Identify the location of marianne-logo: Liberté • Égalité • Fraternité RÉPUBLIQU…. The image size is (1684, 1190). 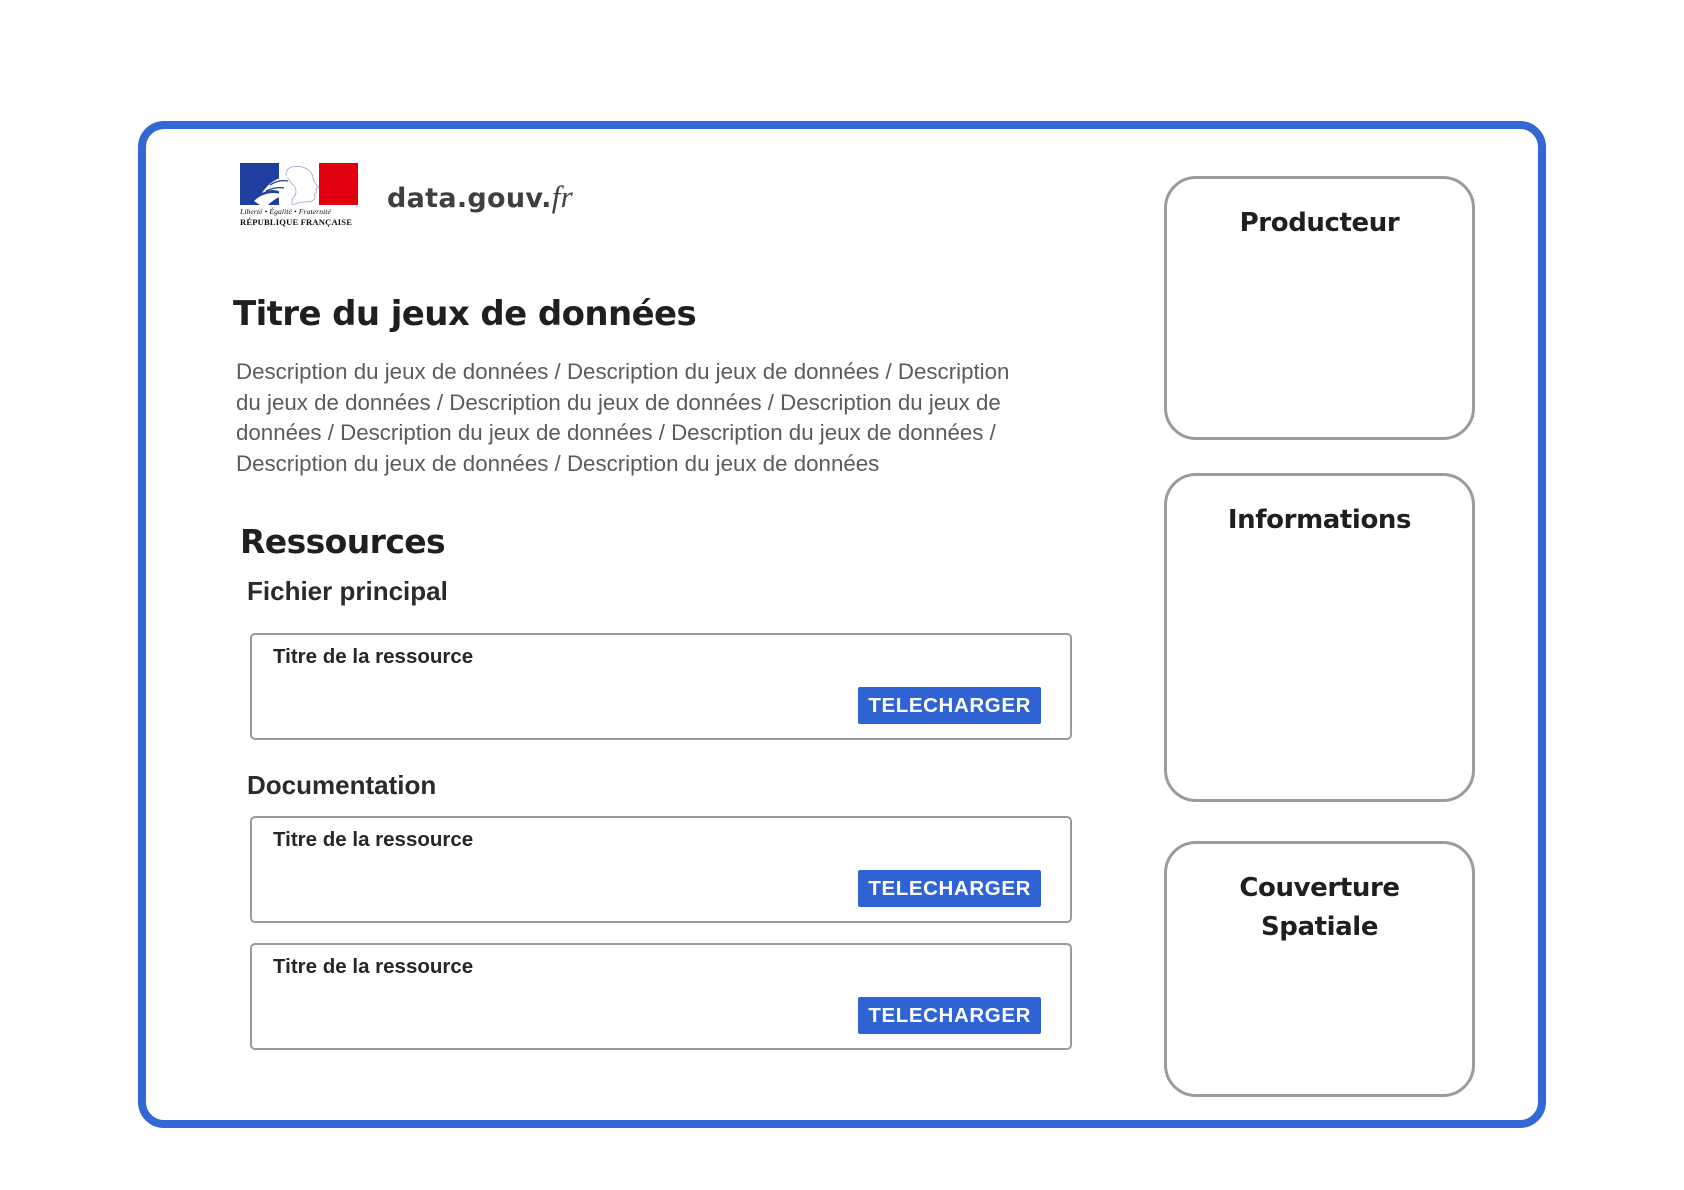
(299, 195).